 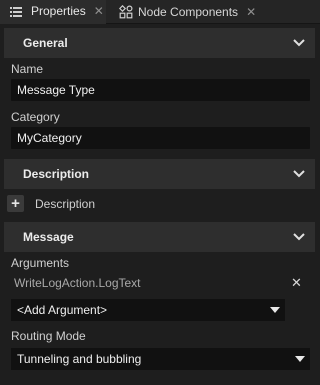 I want to click on name-label: Name, so click(x=27, y=69).